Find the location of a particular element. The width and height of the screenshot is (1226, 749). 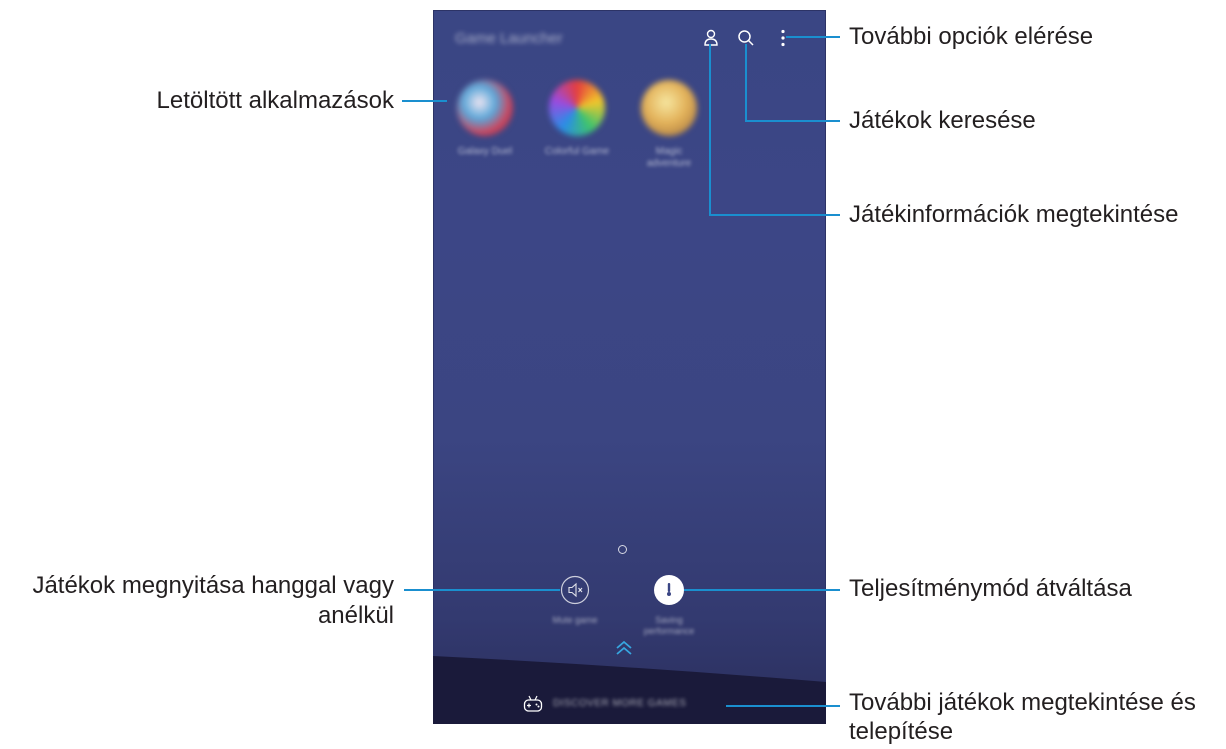

page-indicator is located at coordinates (622, 549).